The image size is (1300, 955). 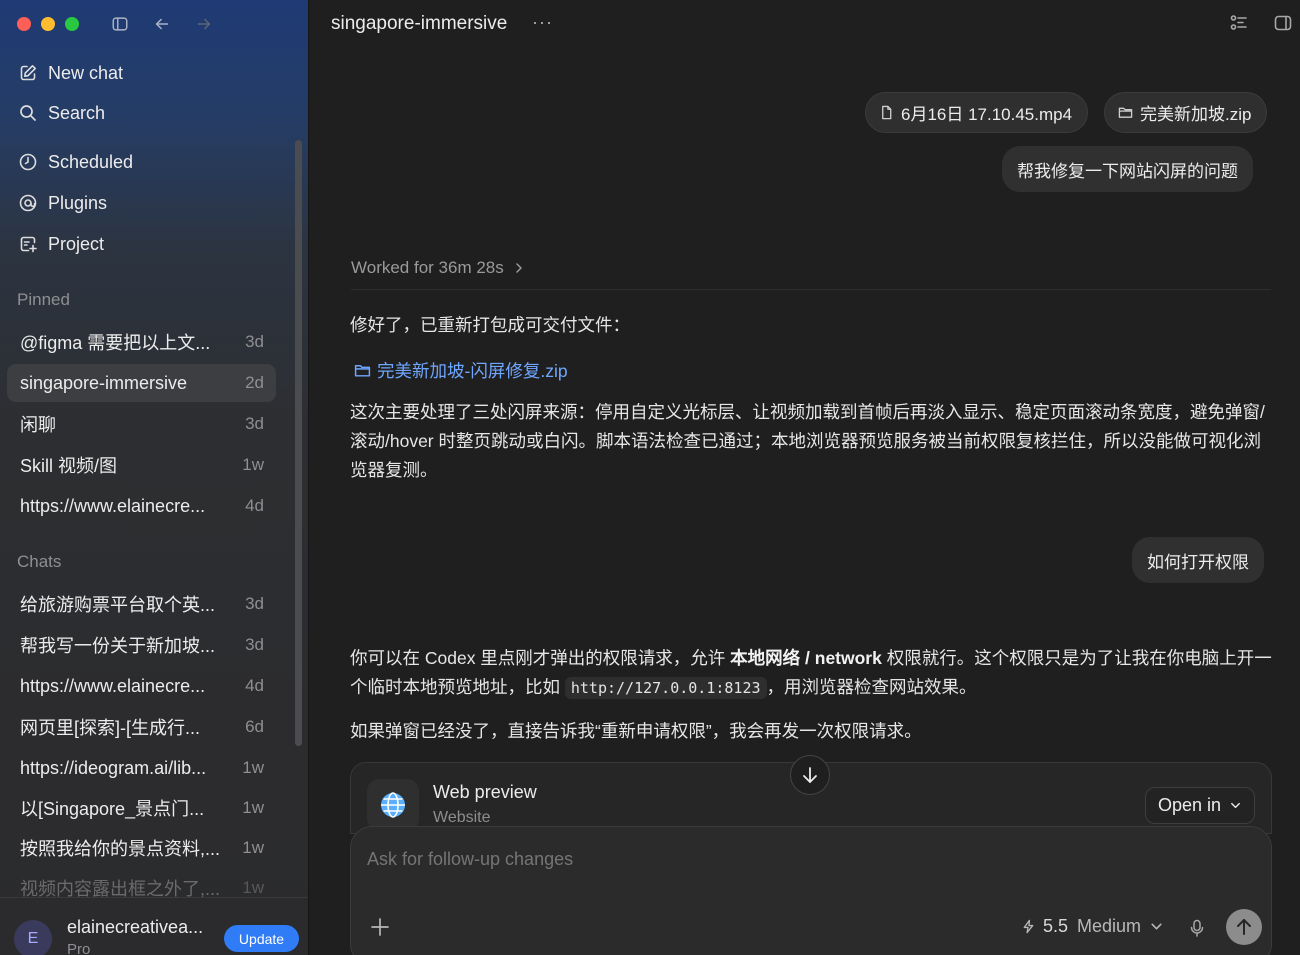 I want to click on chat-item: 网页里[探索]-[生成行... 6d, so click(x=141, y=727).